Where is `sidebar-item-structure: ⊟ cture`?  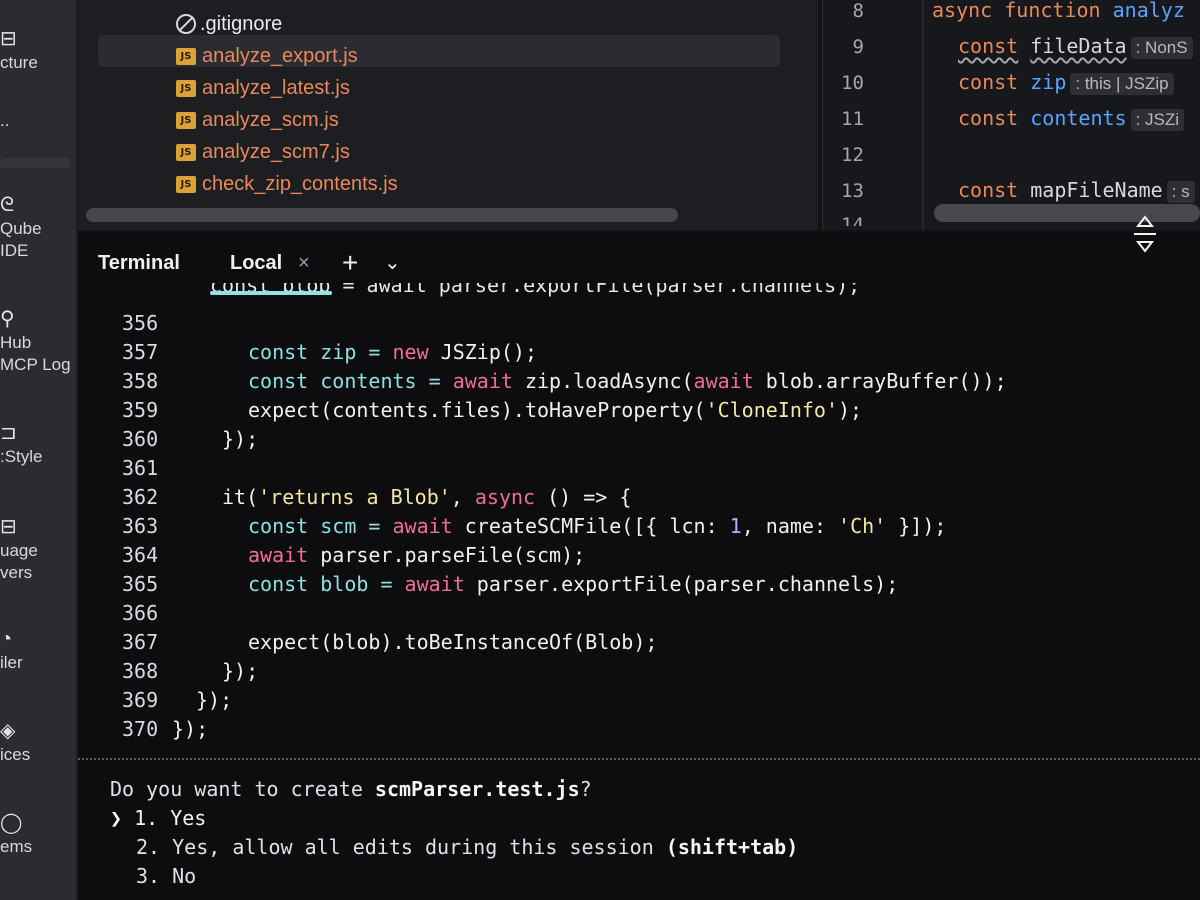
sidebar-item-structure: ⊟ cture is located at coordinates (38, 50).